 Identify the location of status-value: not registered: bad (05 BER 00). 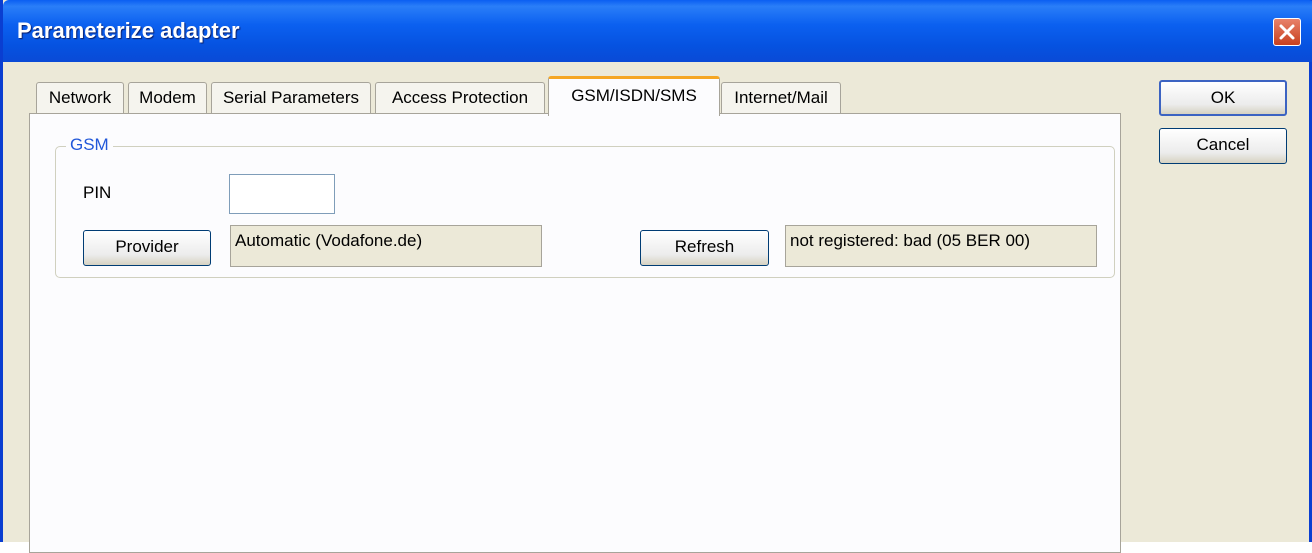
(941, 246).